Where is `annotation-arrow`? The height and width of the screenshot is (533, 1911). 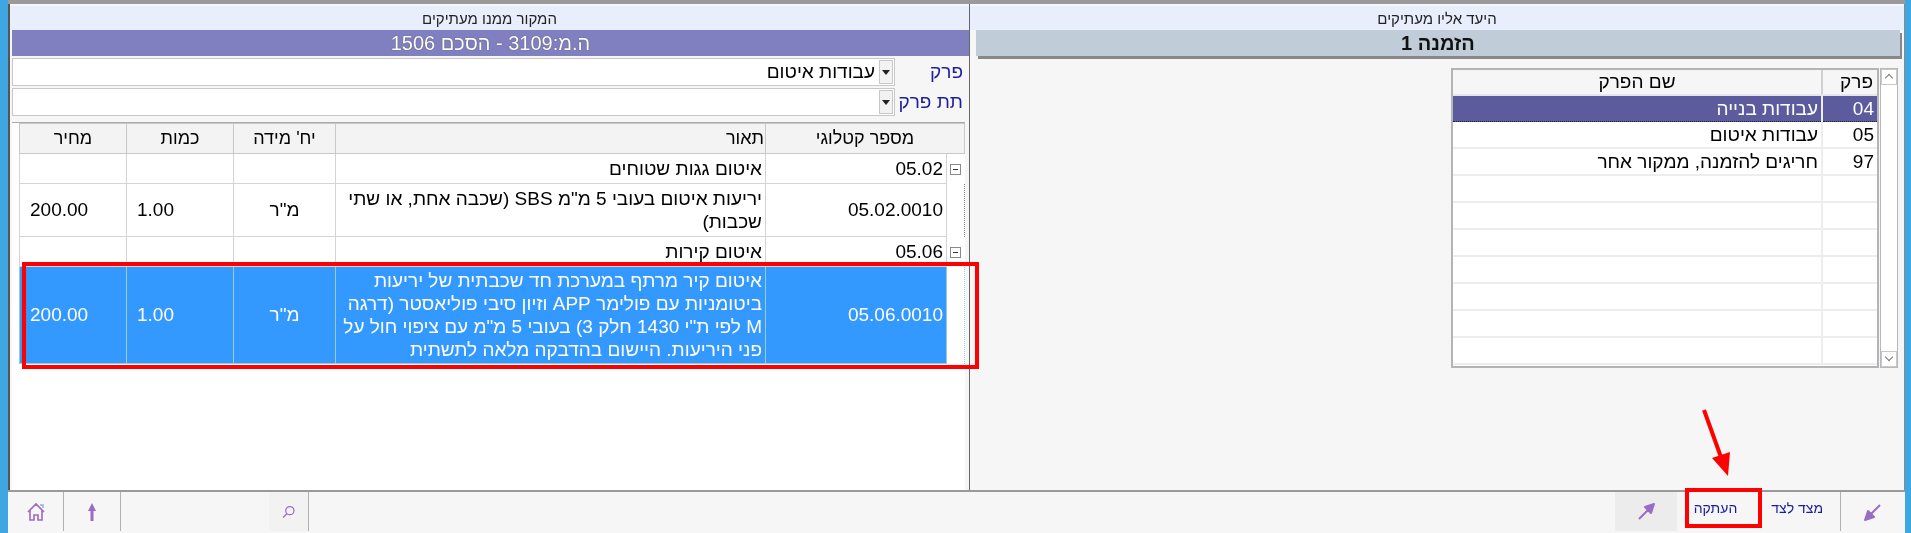
annotation-arrow is located at coordinates (1715, 443).